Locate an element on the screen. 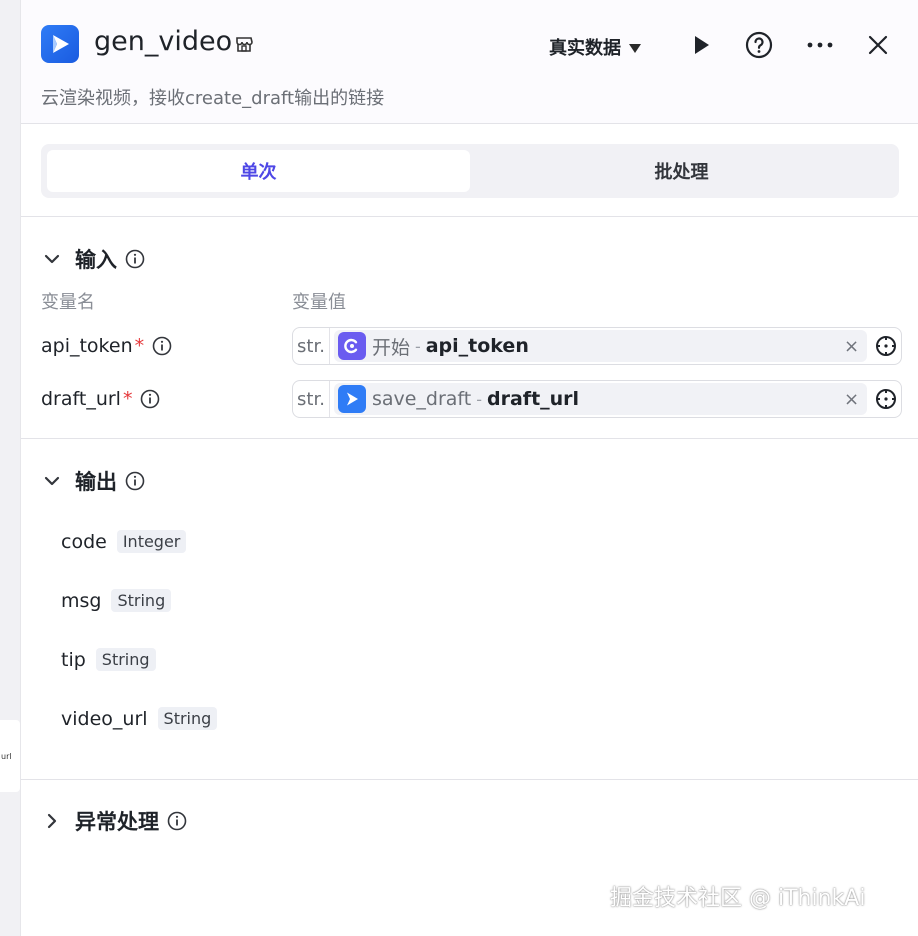 This screenshot has height=936, width=918. input-value-draft-url: str. save_draft - draft_url × is located at coordinates (597, 399).